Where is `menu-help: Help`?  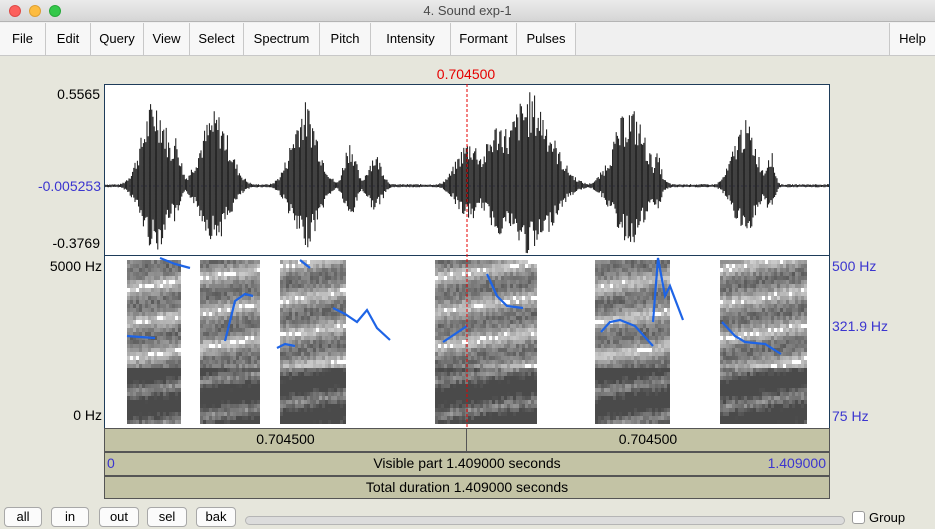 menu-help: Help is located at coordinates (912, 39).